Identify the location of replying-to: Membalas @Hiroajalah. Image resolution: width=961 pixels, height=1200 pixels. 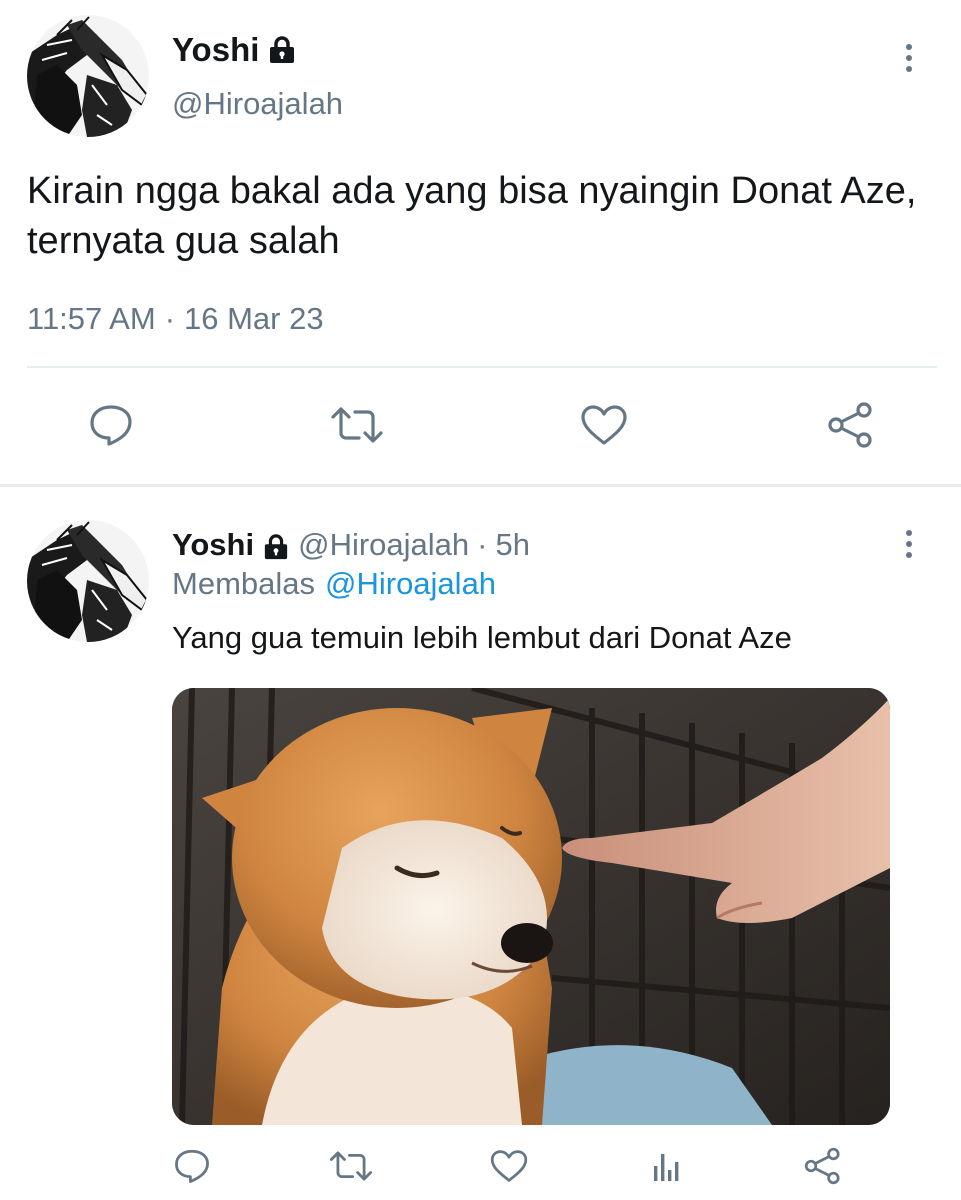
(334, 584).